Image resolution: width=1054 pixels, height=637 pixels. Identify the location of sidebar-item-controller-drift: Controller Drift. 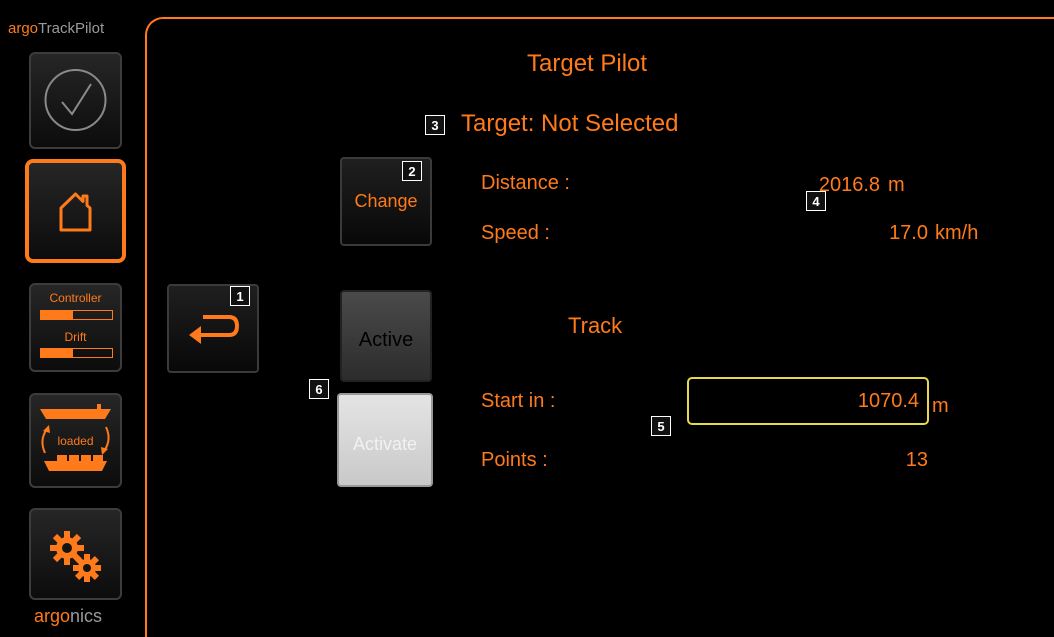
(75, 327).